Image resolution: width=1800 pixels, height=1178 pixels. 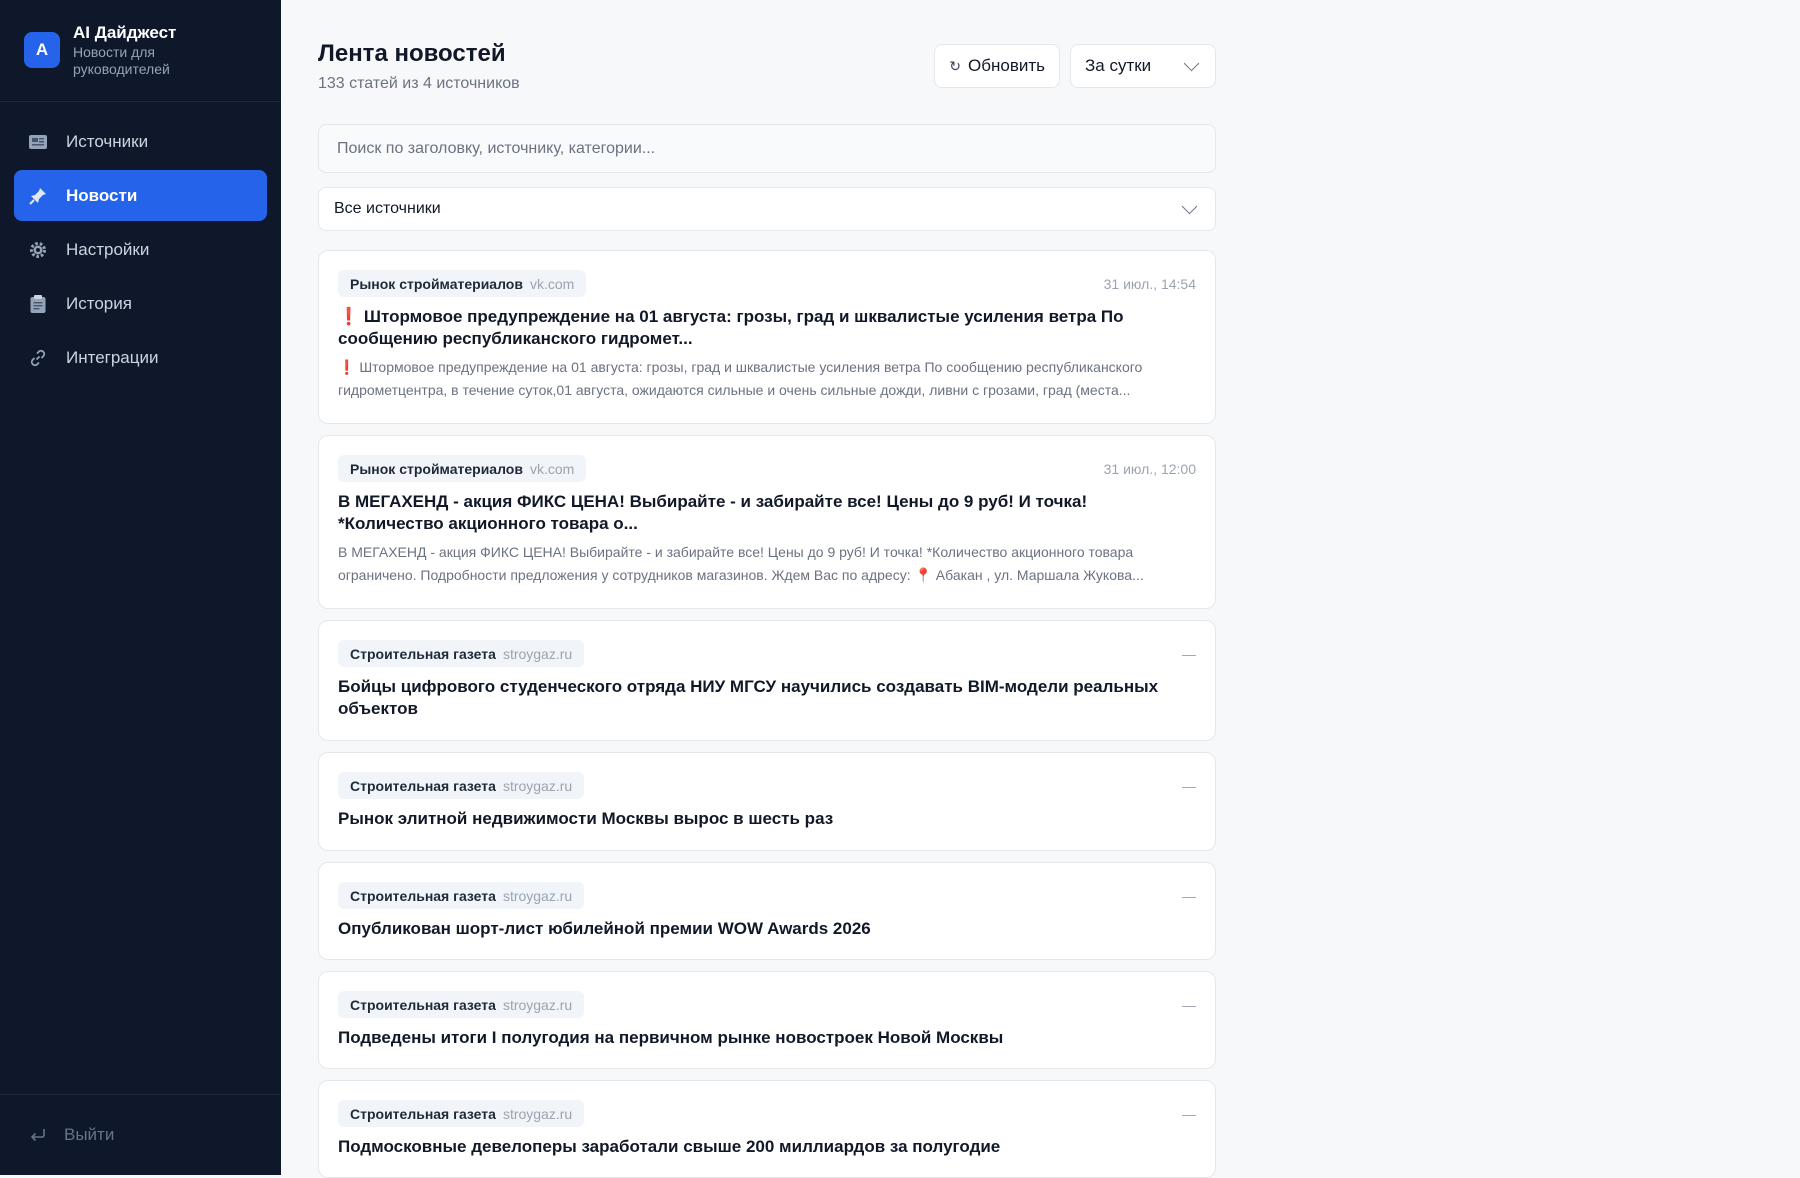 What do you see at coordinates (1006, 65) in the screenshot?
I see `refresh-label: Обновить` at bounding box center [1006, 65].